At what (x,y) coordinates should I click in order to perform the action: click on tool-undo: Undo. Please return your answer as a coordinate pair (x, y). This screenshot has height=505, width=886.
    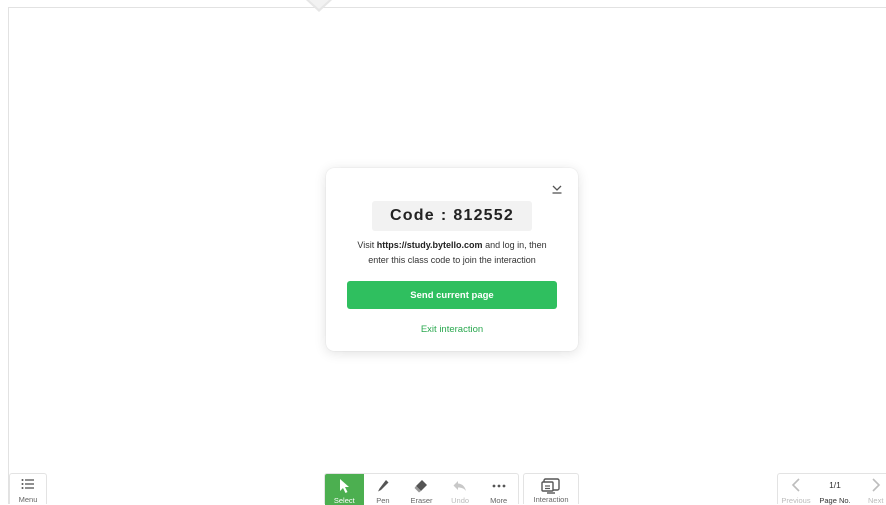
    Looking at the image, I should click on (460, 489).